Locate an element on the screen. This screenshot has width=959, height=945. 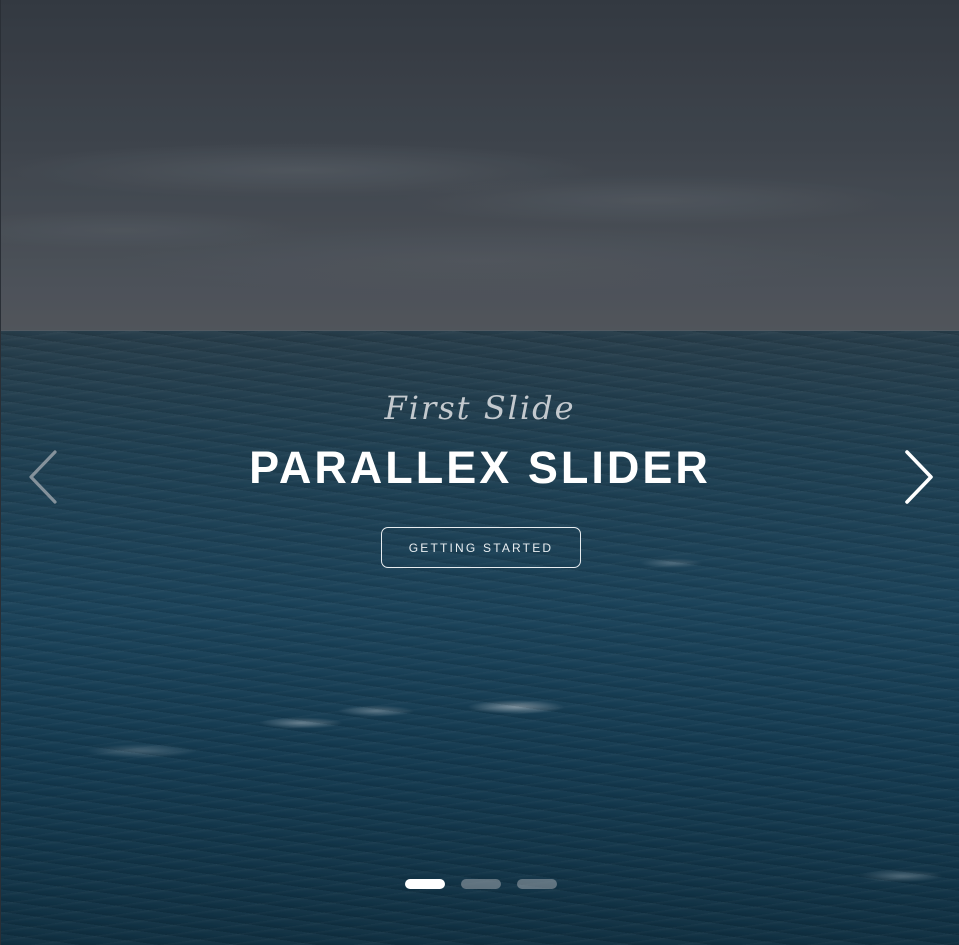
slide-subtitle: First Slide is located at coordinates (480, 408).